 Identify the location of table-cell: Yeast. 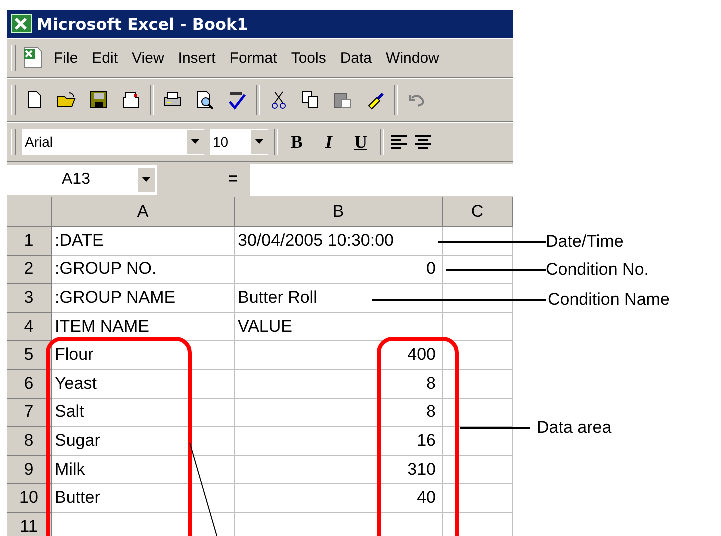
(143, 384).